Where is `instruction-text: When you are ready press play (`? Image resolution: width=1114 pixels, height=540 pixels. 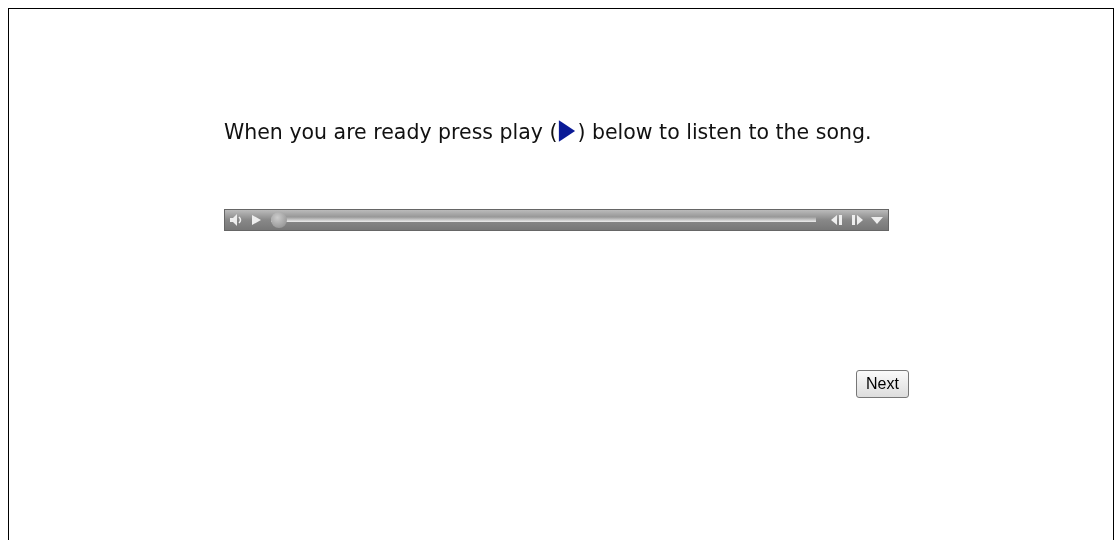 instruction-text: When you are ready press play ( is located at coordinates (391, 132).